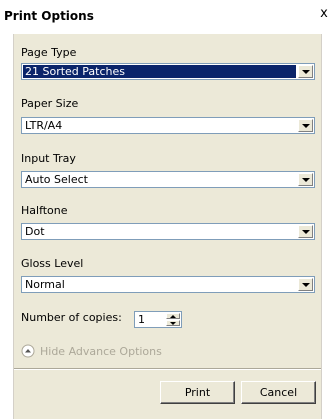  What do you see at coordinates (168, 284) in the screenshot?
I see `gloss-level-select: Normal` at bounding box center [168, 284].